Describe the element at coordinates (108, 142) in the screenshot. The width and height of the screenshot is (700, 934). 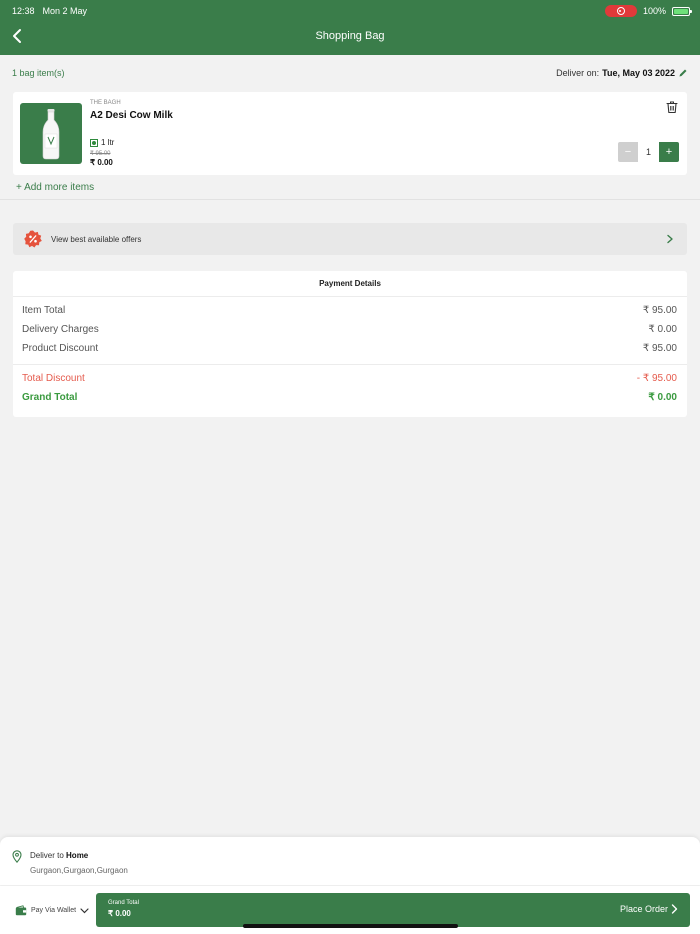
I see `variant-label: 1 ltr` at that location.